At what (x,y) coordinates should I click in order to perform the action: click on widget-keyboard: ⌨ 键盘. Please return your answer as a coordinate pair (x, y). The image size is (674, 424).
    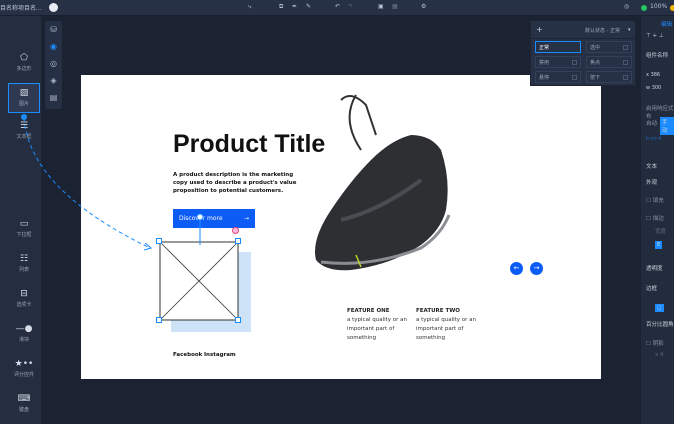
    Looking at the image, I should click on (24, 403).